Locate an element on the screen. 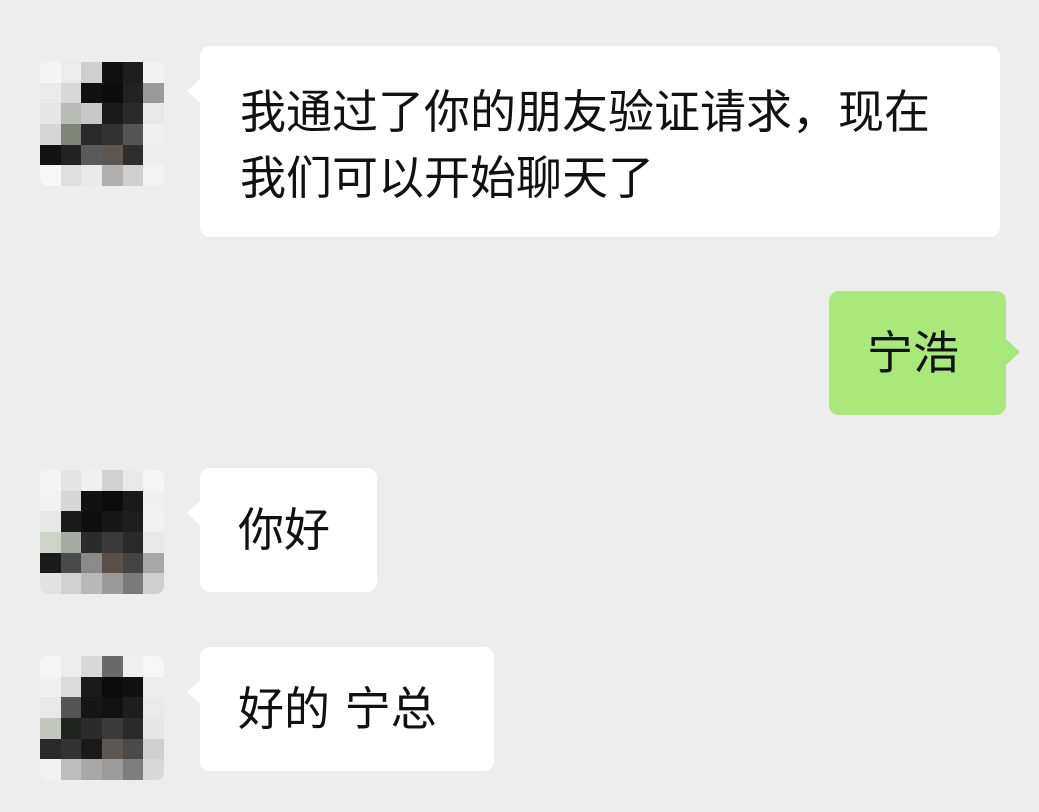 The height and width of the screenshot is (812, 1039). message-bubble-incoming: 你好 is located at coordinates (282, 530).